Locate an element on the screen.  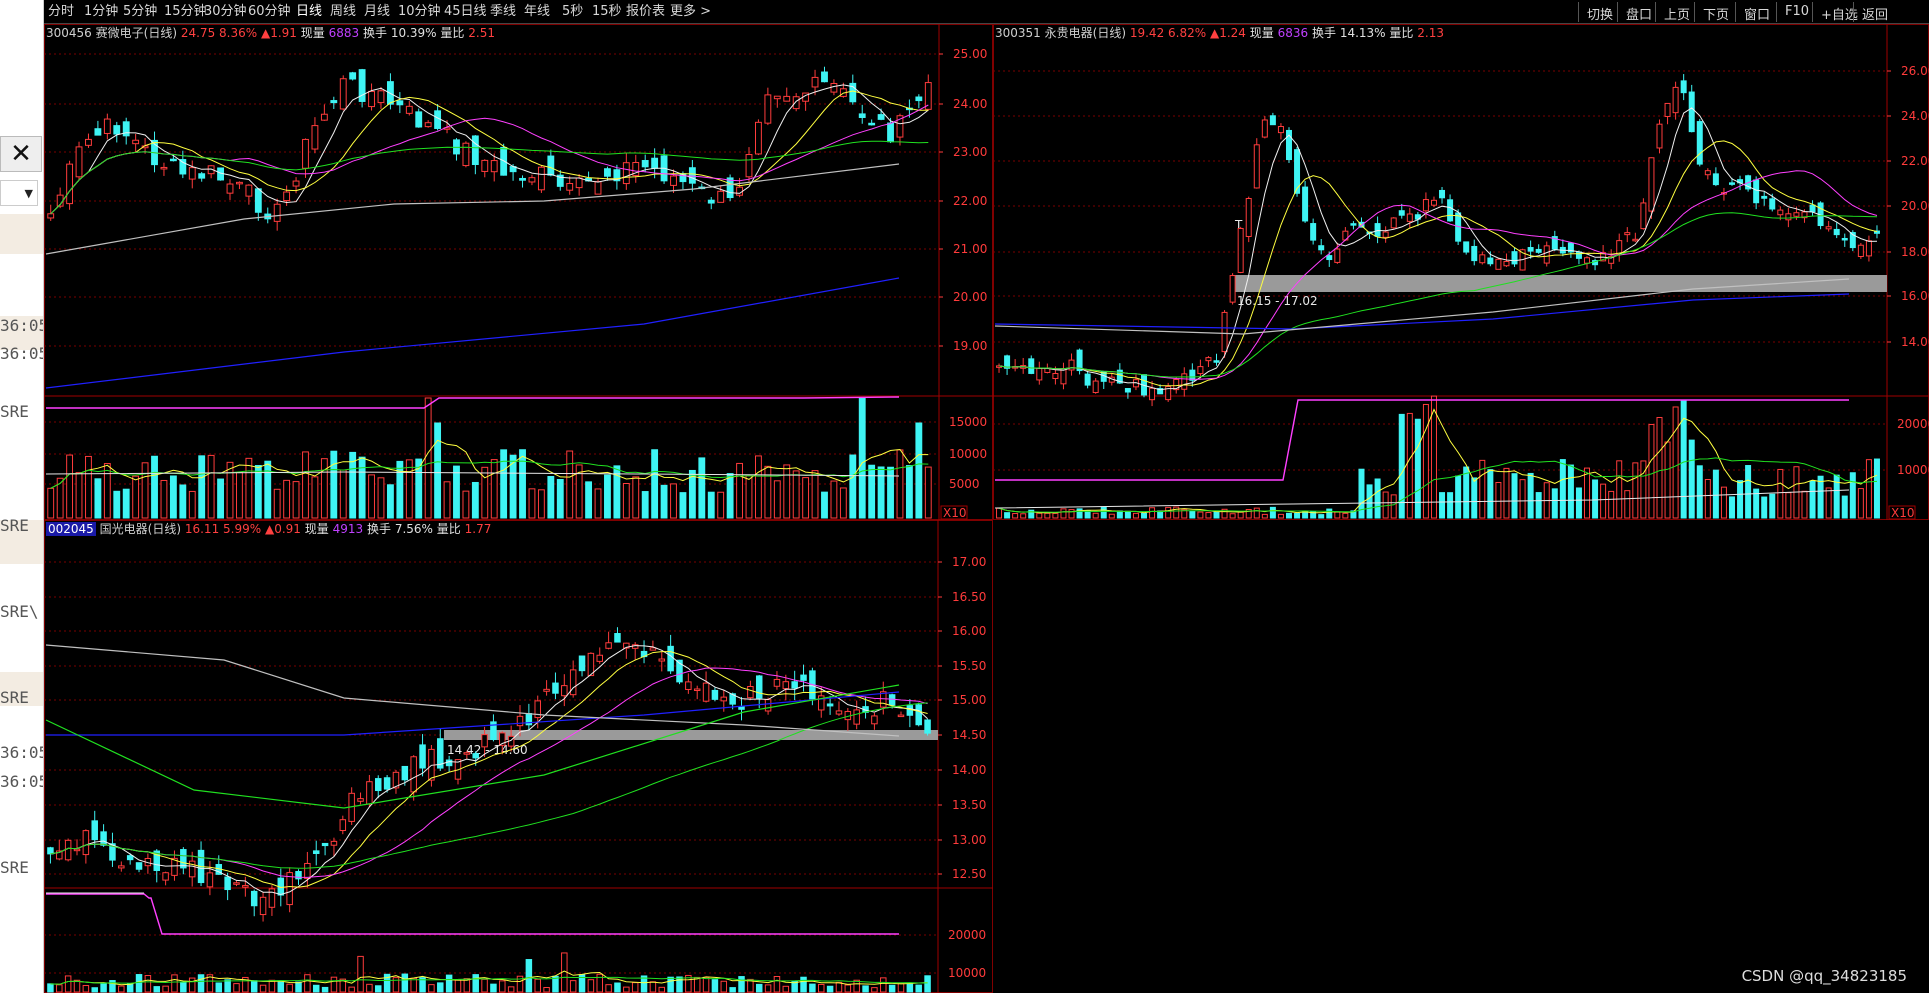
period-tab: 30分钟 is located at coordinates (225, 12).